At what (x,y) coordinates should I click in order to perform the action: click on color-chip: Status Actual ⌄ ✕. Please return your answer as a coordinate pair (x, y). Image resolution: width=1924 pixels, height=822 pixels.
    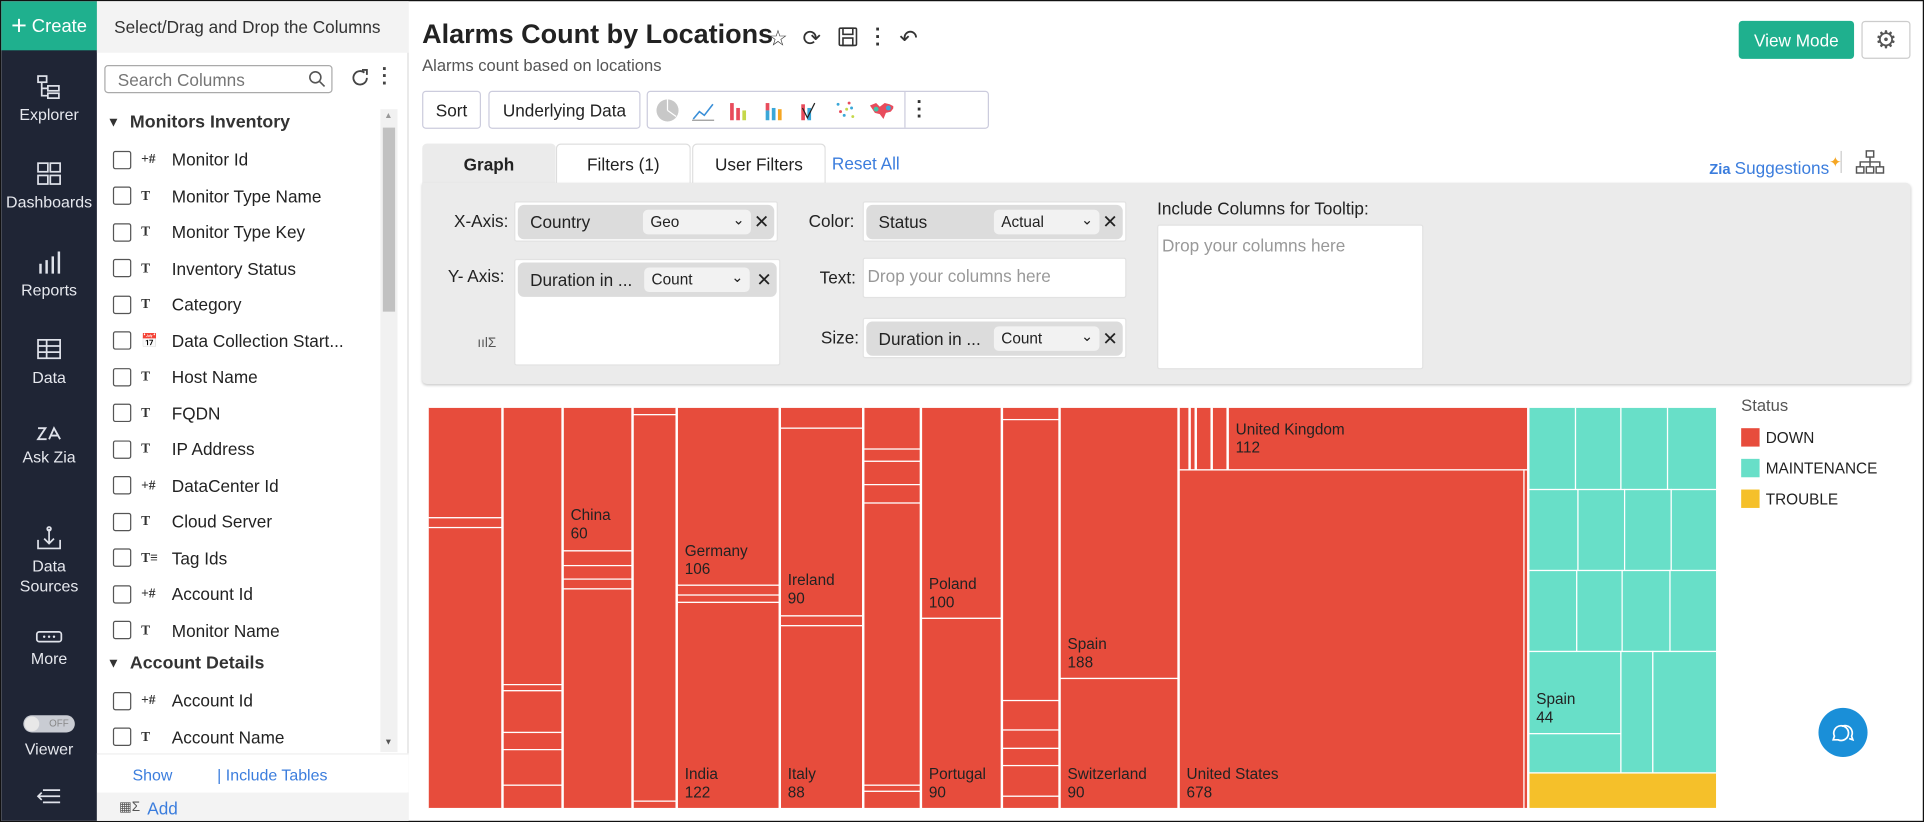
    Looking at the image, I should click on (994, 222).